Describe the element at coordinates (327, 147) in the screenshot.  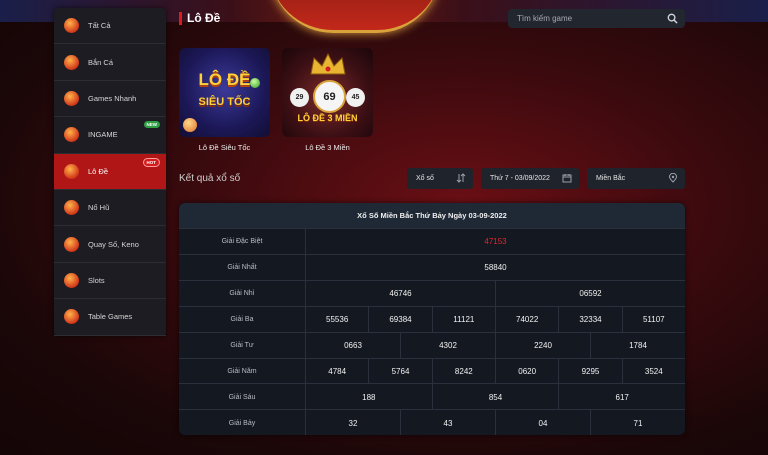
I see `game-label: Lô Đề 3 Miền` at that location.